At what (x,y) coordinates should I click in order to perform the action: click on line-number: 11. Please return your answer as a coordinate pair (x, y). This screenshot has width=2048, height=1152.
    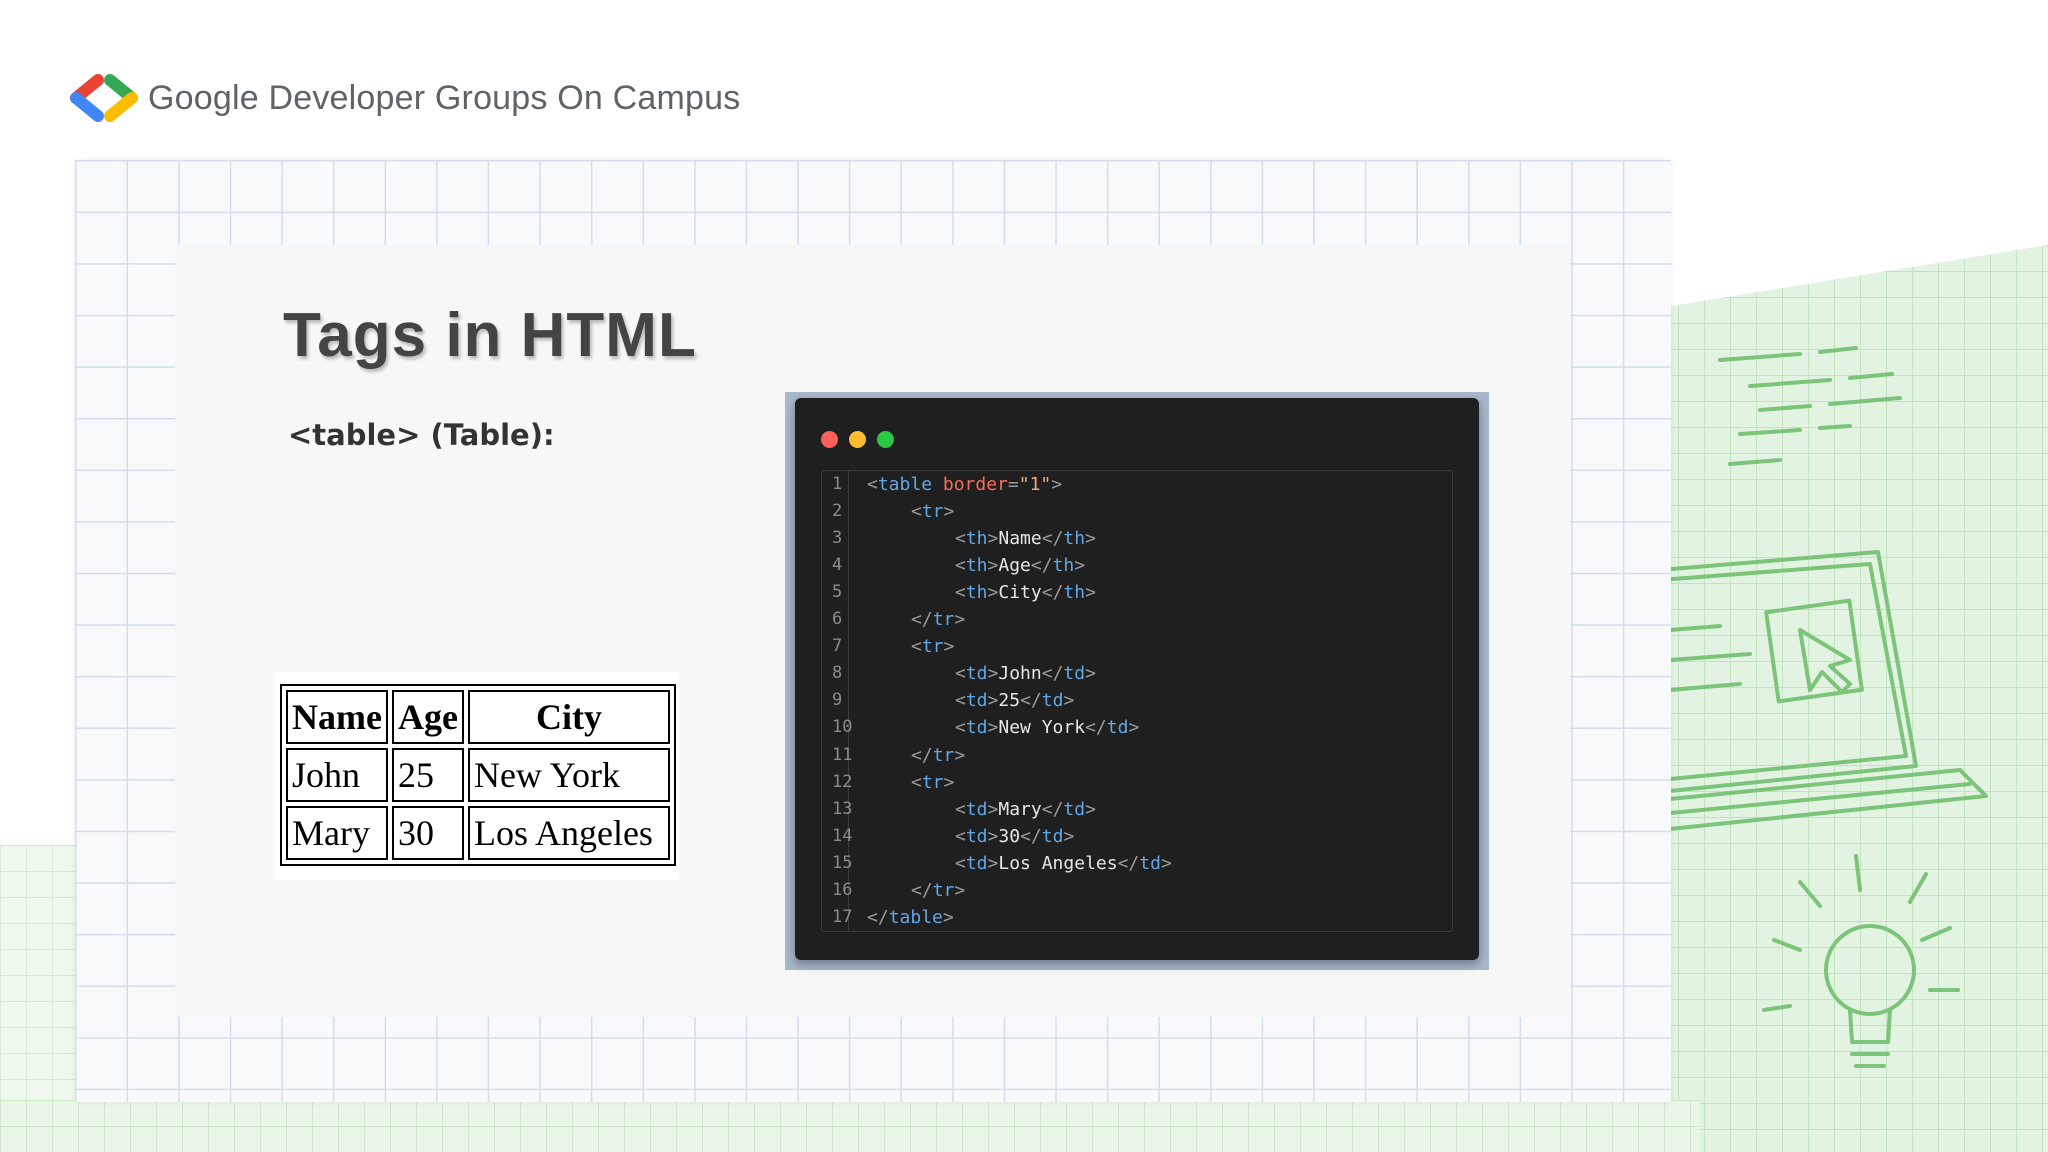
    Looking at the image, I should click on (842, 754).